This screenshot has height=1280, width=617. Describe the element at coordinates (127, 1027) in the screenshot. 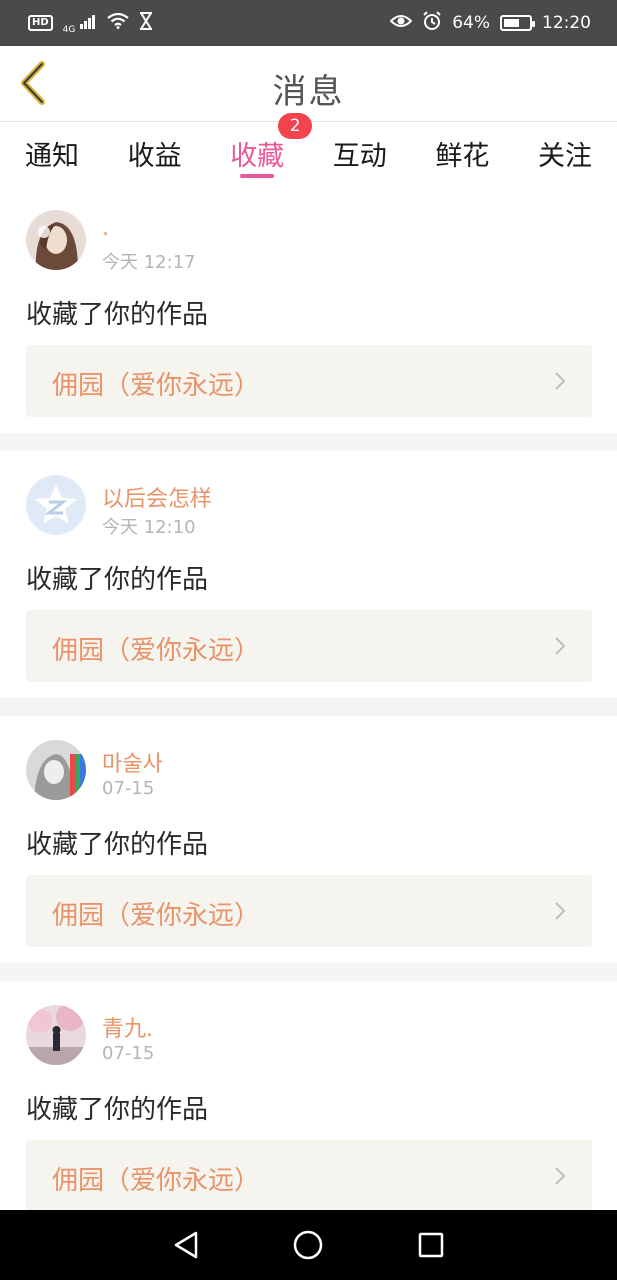

I see `username: 青九.` at that location.